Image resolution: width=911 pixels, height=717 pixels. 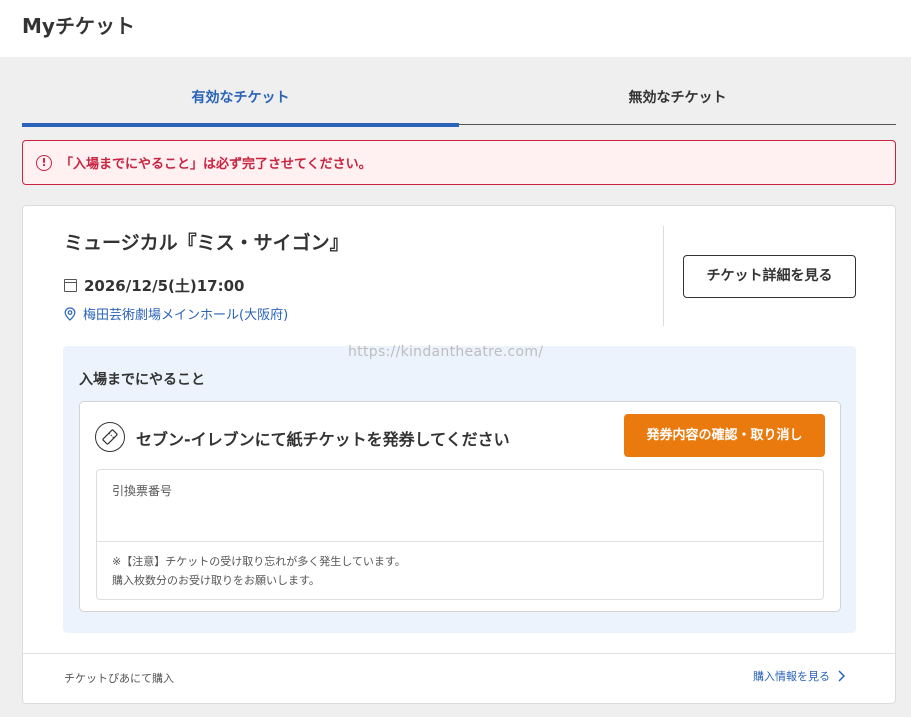 What do you see at coordinates (240, 99) in the screenshot?
I see `tab-valid-tickets: 有効なチケット` at bounding box center [240, 99].